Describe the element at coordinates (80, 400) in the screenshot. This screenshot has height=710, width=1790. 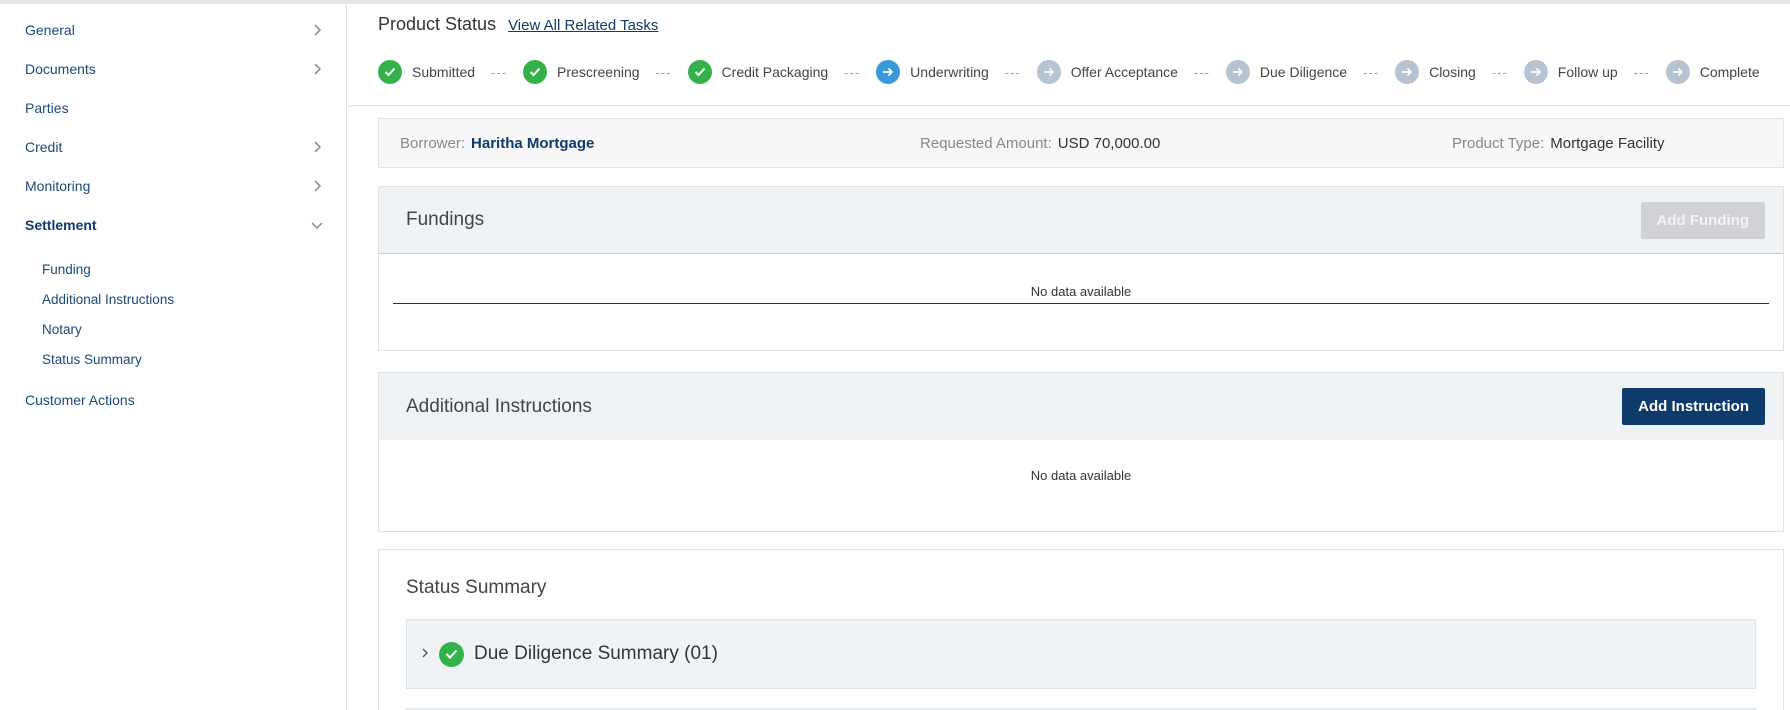
I see `sidebar-item-label: Customer Actions` at that location.